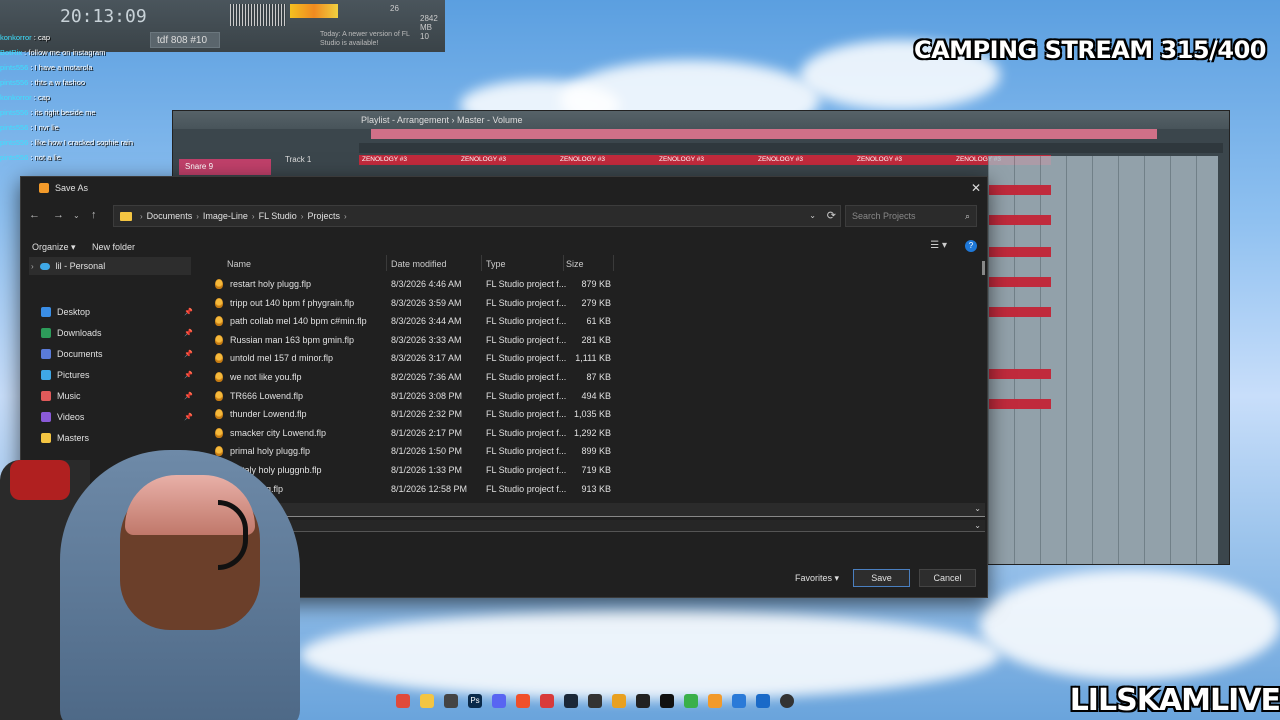 Image resolution: width=1280 pixels, height=720 pixels. Describe the element at coordinates (117, 396) in the screenshot. I see `nav-item-music: Music 📌` at that location.